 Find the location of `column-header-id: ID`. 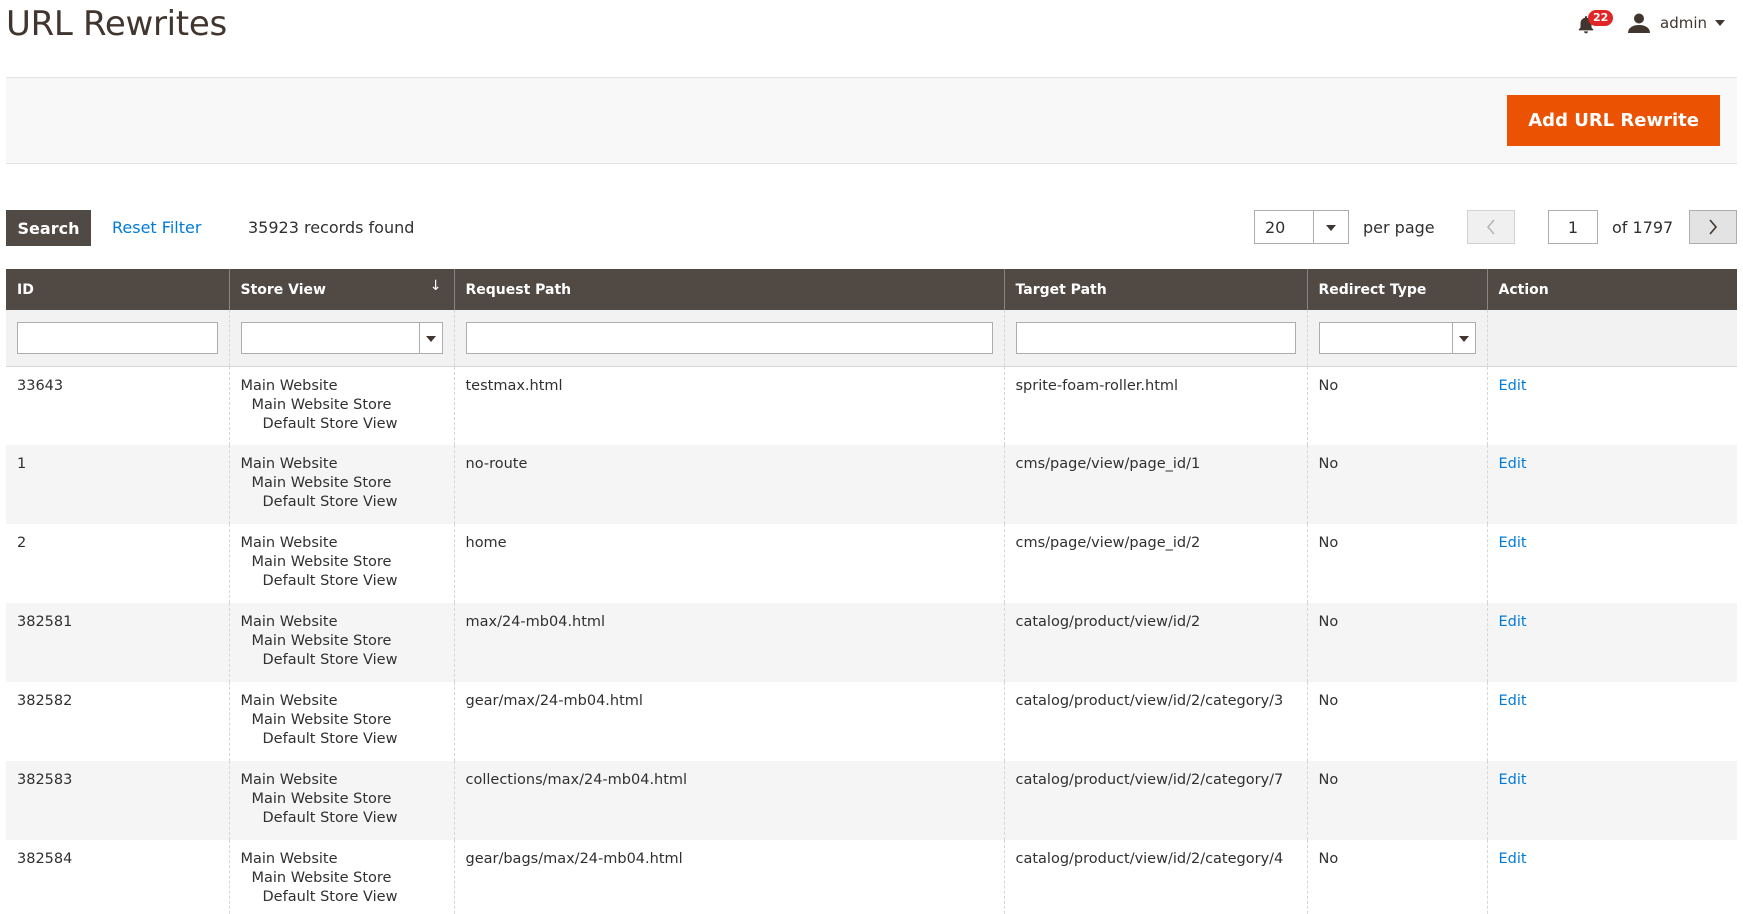

column-header-id: ID is located at coordinates (117, 289).